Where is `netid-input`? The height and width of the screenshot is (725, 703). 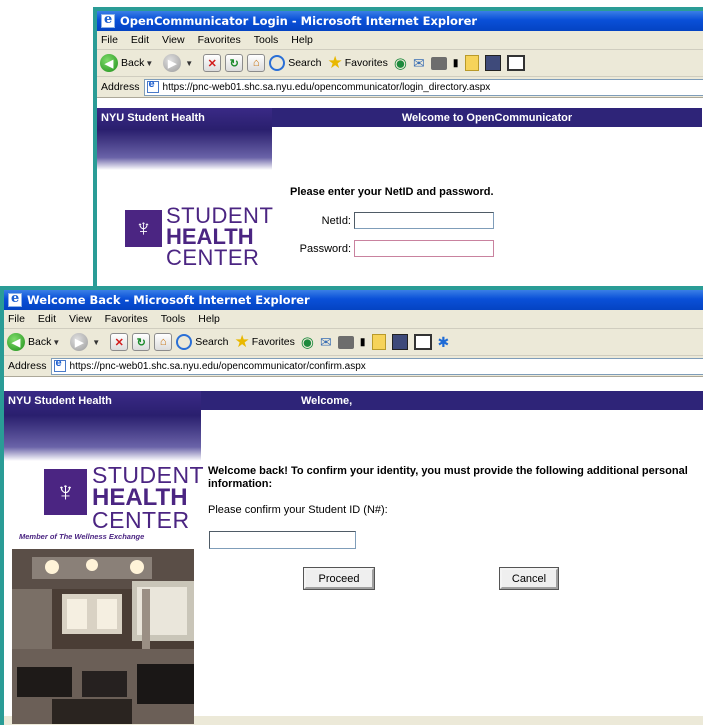
netid-input is located at coordinates (424, 220).